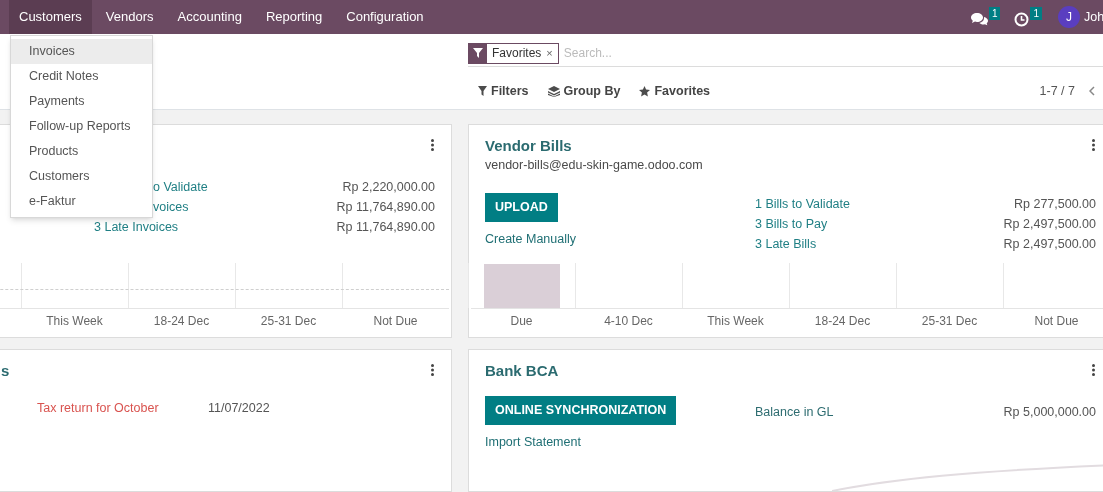 The width and height of the screenshot is (1103, 492). What do you see at coordinates (1055, 205) in the screenshot?
I see `stat-amount: Rp 277,500.00` at bounding box center [1055, 205].